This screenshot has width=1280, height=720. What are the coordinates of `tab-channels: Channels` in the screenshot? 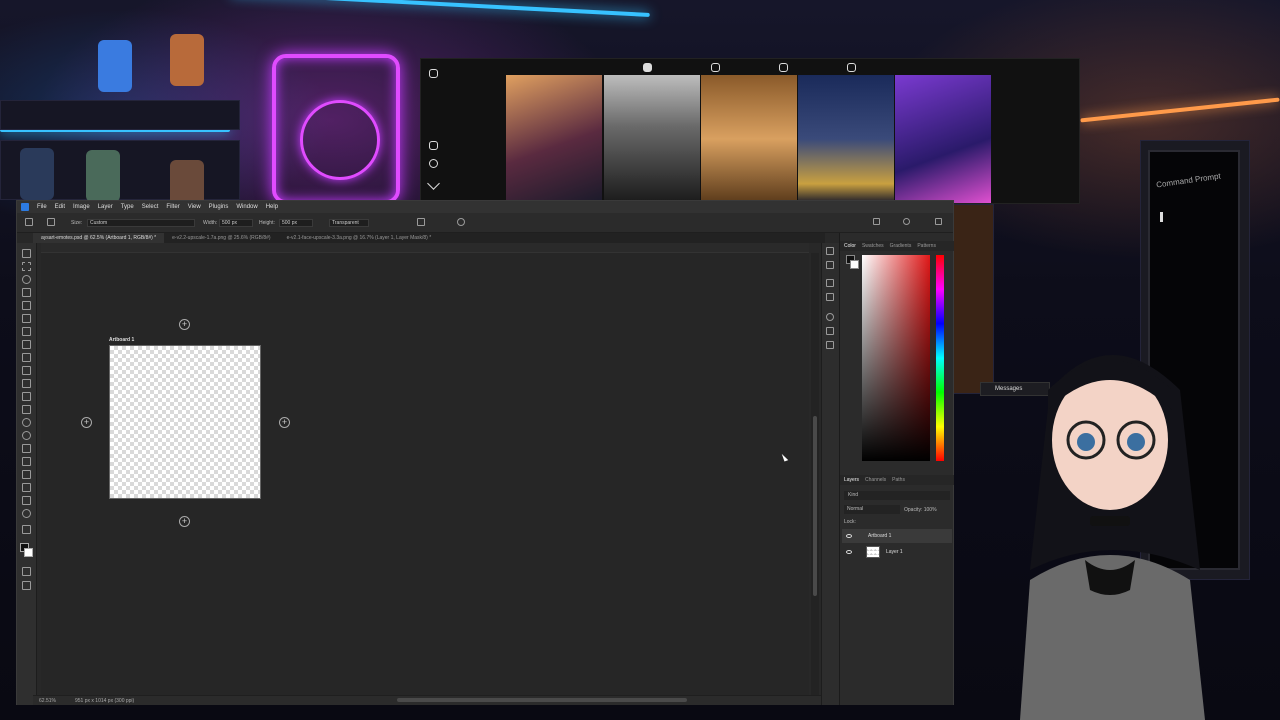 It's located at (875, 480).